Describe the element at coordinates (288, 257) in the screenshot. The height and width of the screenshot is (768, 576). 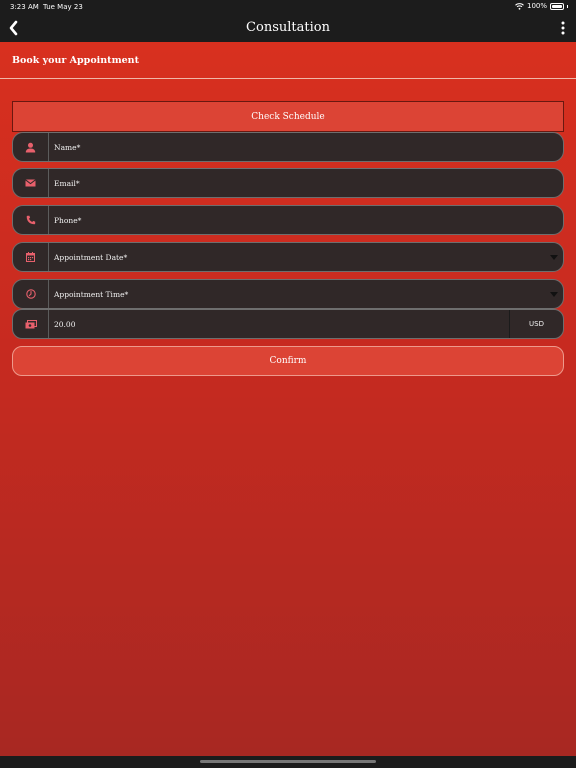
I see `appointment-date-dropdown: Appointment Date*` at that location.